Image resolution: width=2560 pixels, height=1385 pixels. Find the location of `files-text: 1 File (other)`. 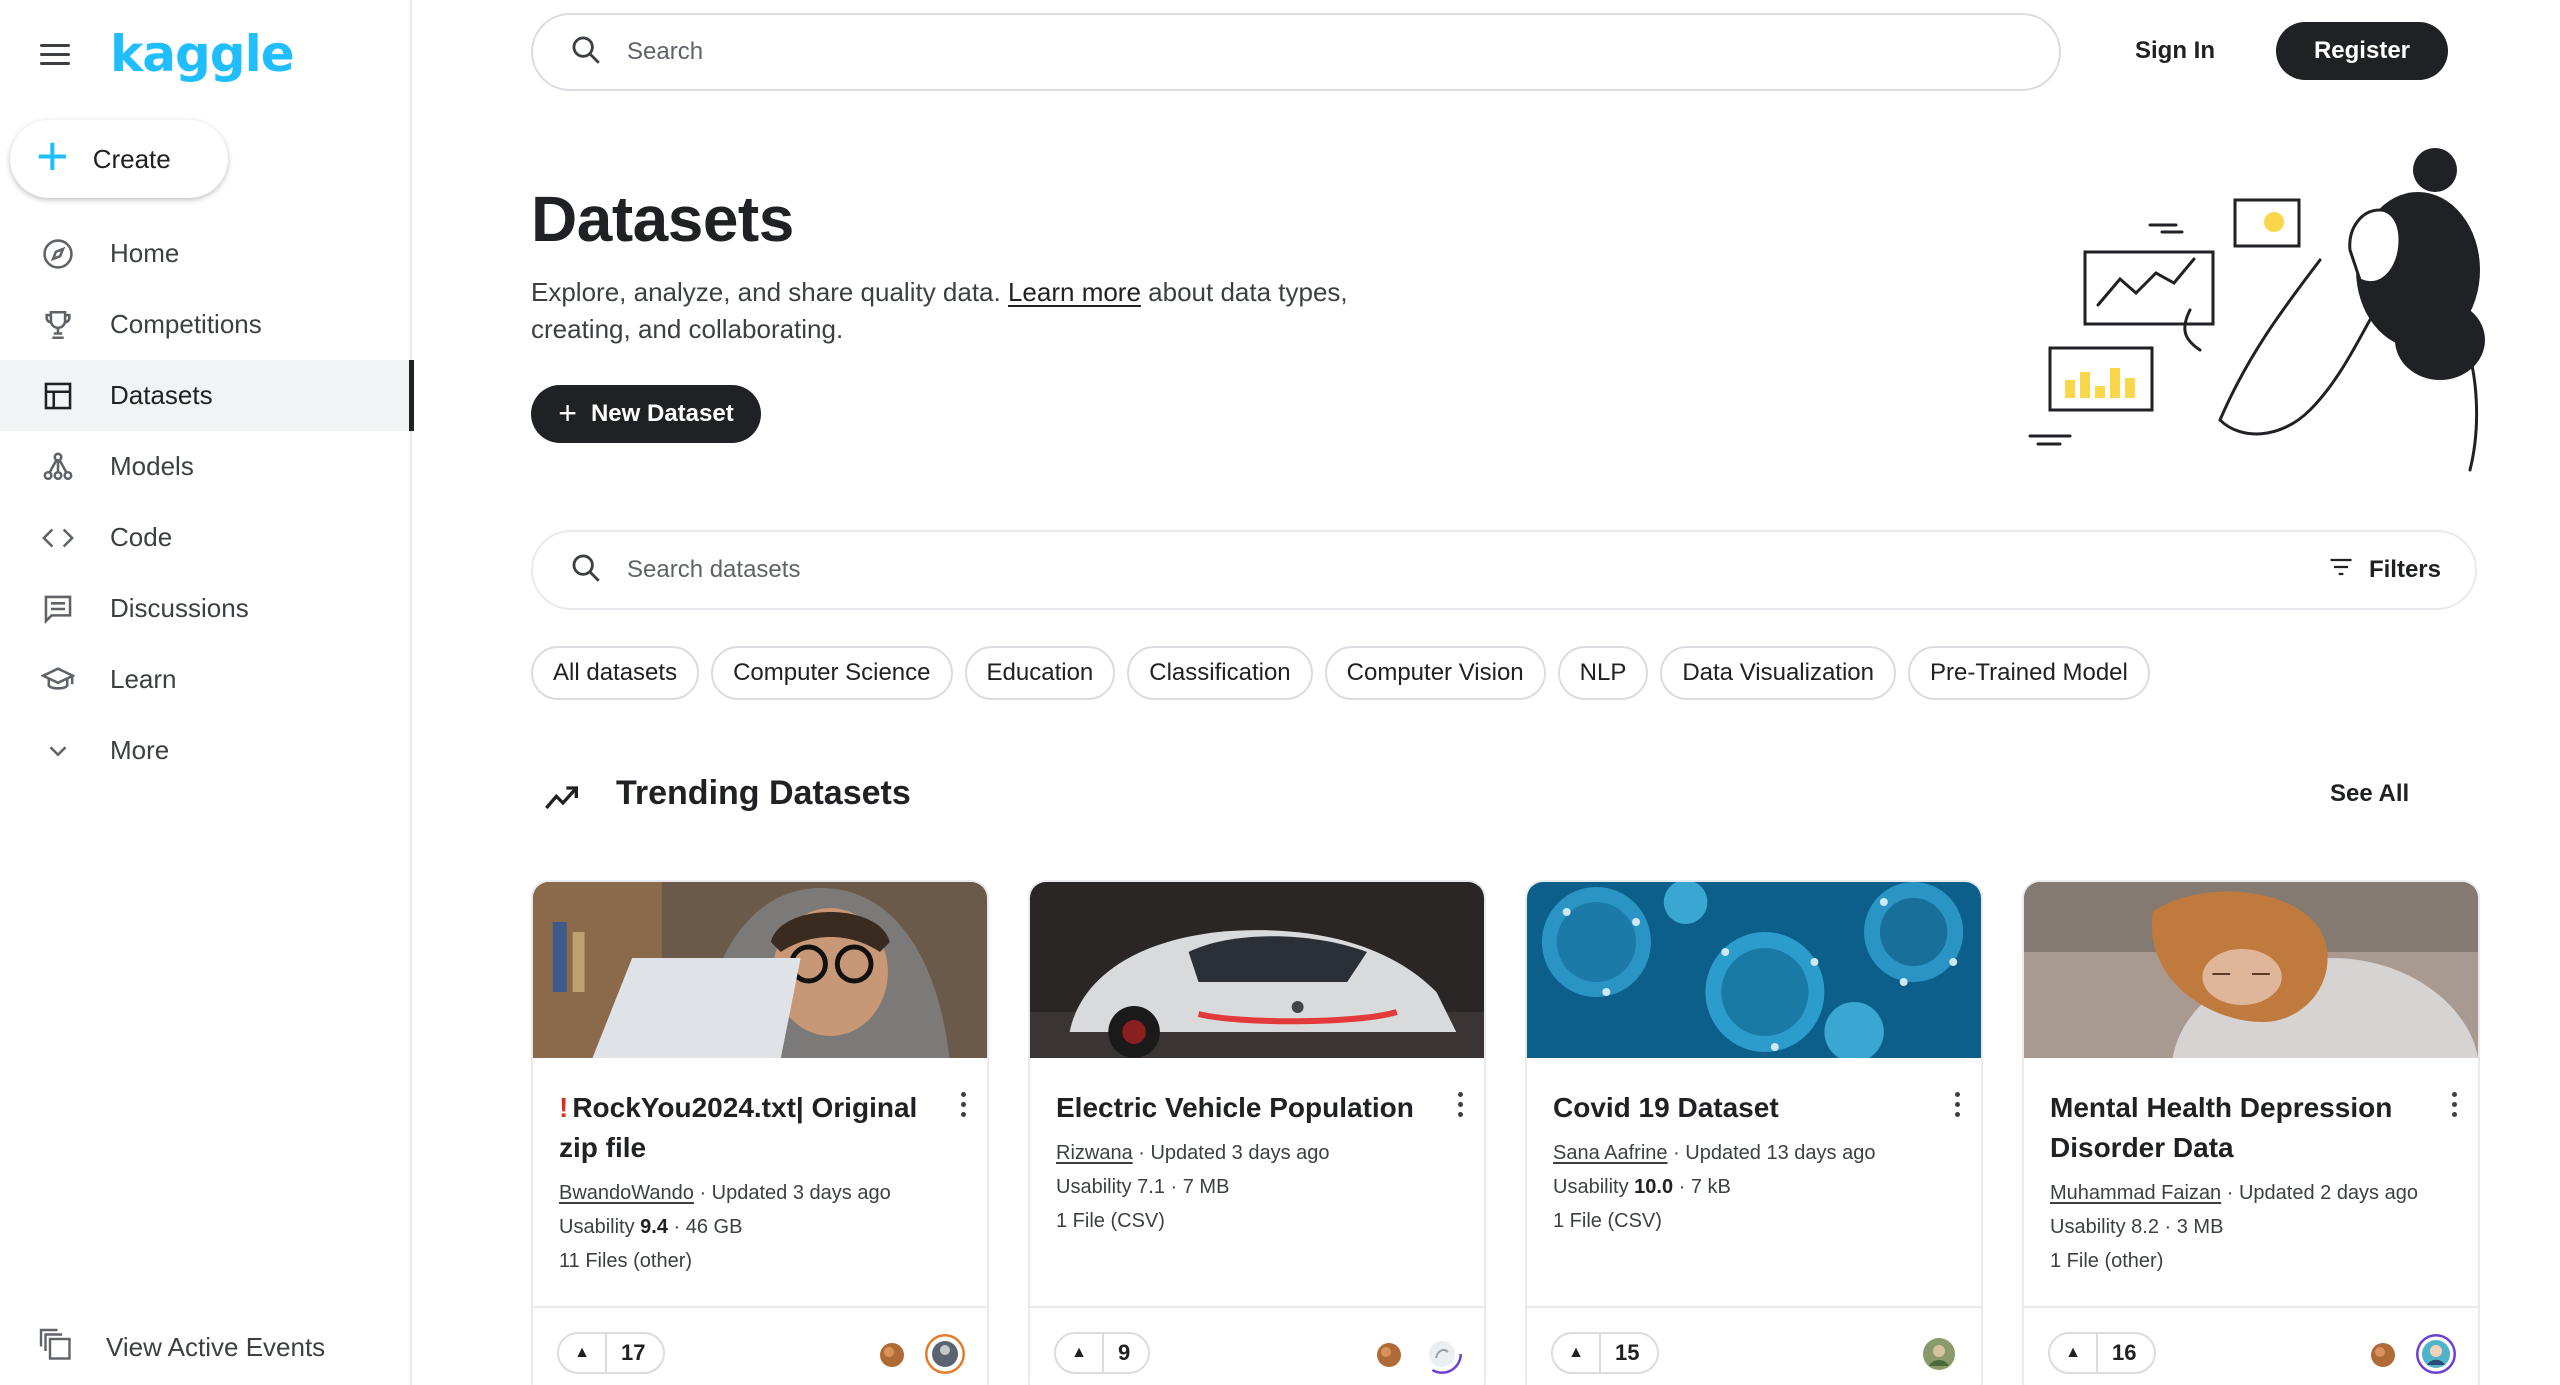

files-text: 1 File (other) is located at coordinates (2107, 1261).